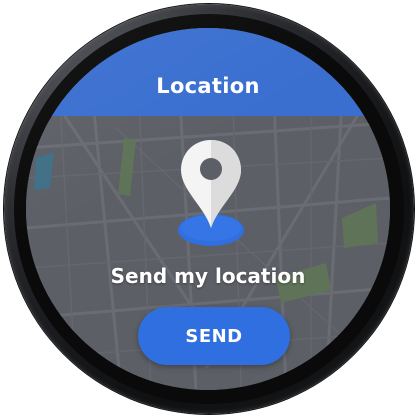 This screenshot has height=420, width=418. I want to click on page-title: Location, so click(208, 86).